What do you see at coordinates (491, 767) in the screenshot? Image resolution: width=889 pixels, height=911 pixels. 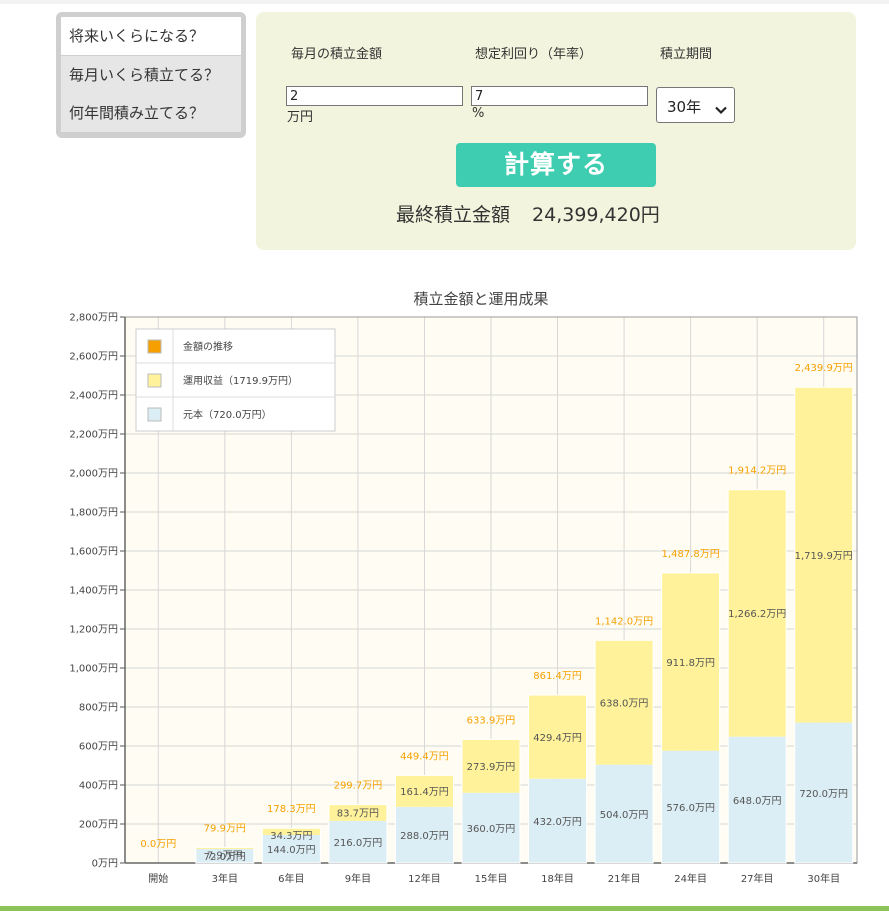 I see `label-gain: 273.9万円` at bounding box center [491, 767].